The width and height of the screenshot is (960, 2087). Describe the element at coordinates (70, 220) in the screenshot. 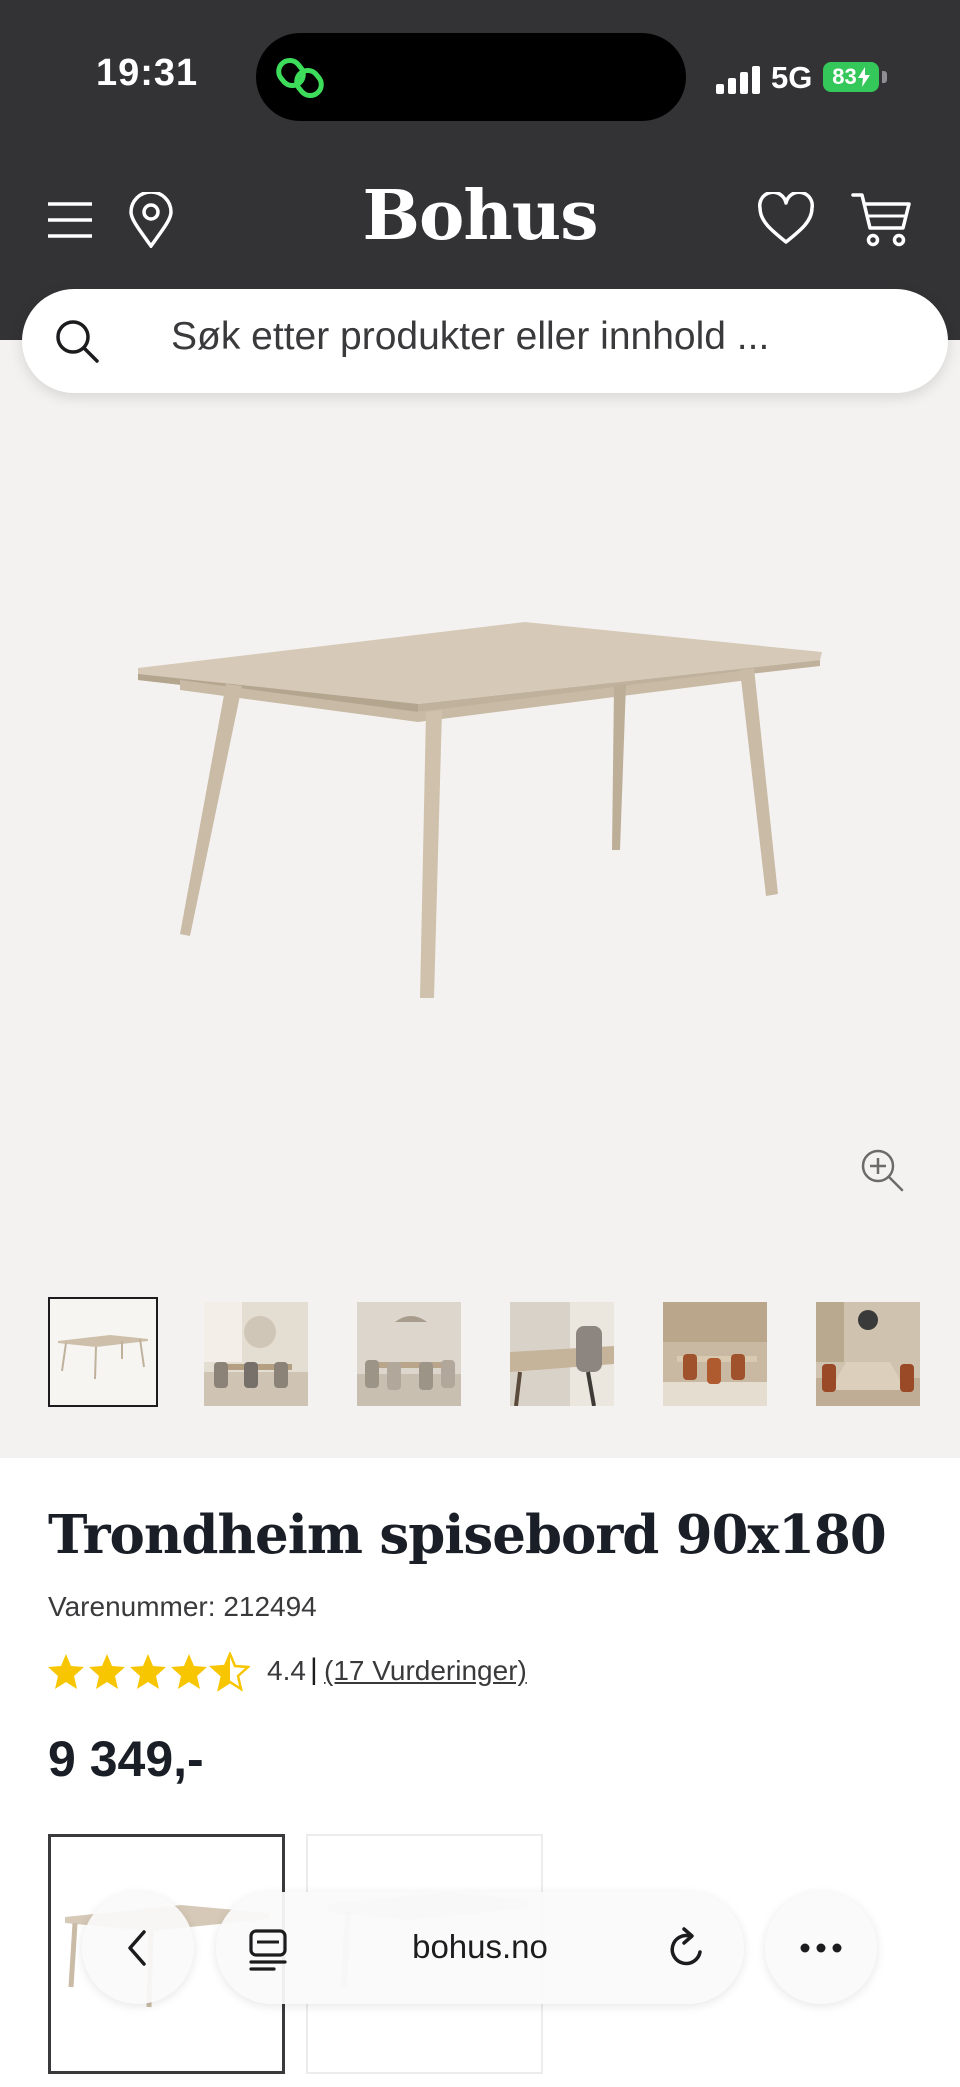

I see `menu-icon` at that location.